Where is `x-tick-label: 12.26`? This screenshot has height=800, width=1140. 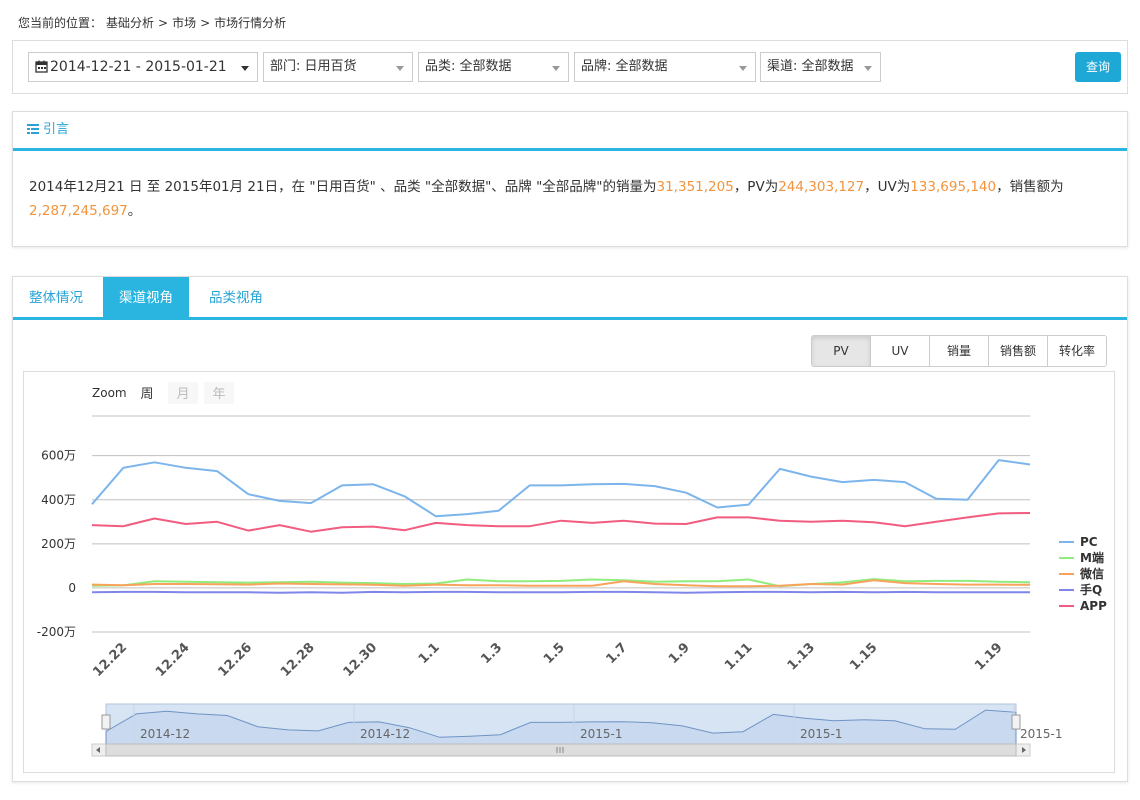
x-tick-label: 12.26 is located at coordinates (235, 660).